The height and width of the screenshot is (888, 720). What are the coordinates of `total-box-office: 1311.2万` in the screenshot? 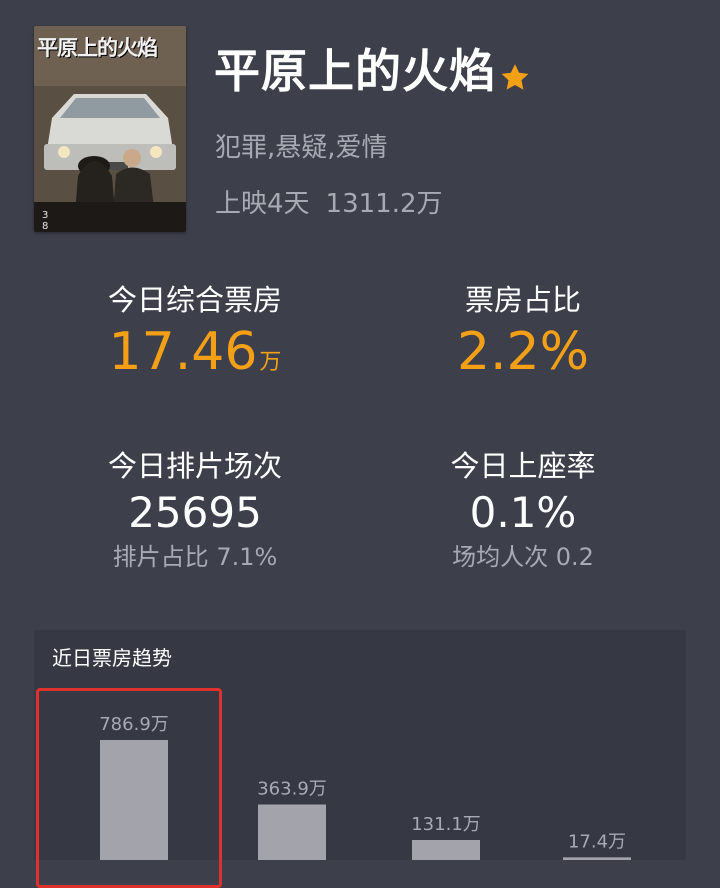 It's located at (384, 204).